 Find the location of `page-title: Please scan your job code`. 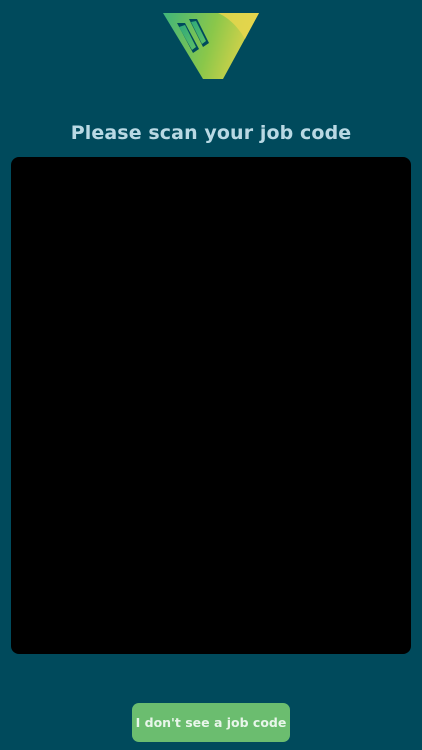

page-title: Please scan your job code is located at coordinates (211, 133).